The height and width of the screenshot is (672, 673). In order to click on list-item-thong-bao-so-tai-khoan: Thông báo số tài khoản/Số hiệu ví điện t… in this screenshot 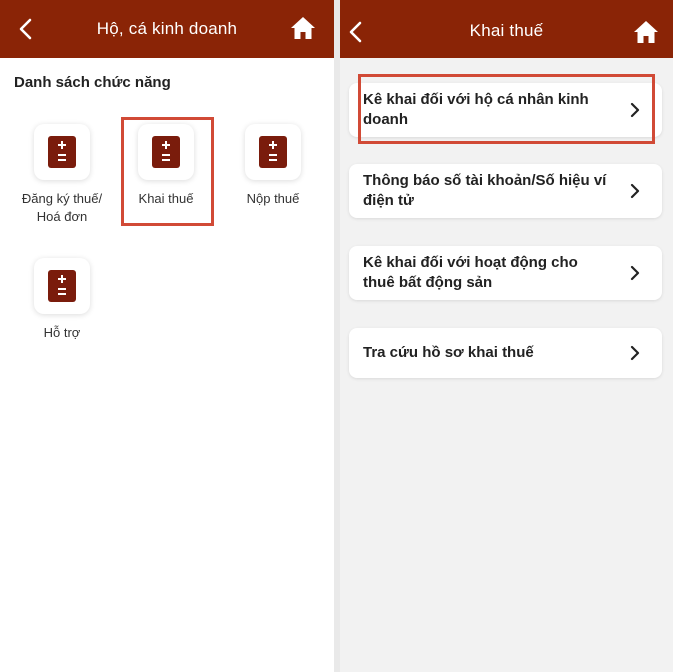, I will do `click(505, 191)`.